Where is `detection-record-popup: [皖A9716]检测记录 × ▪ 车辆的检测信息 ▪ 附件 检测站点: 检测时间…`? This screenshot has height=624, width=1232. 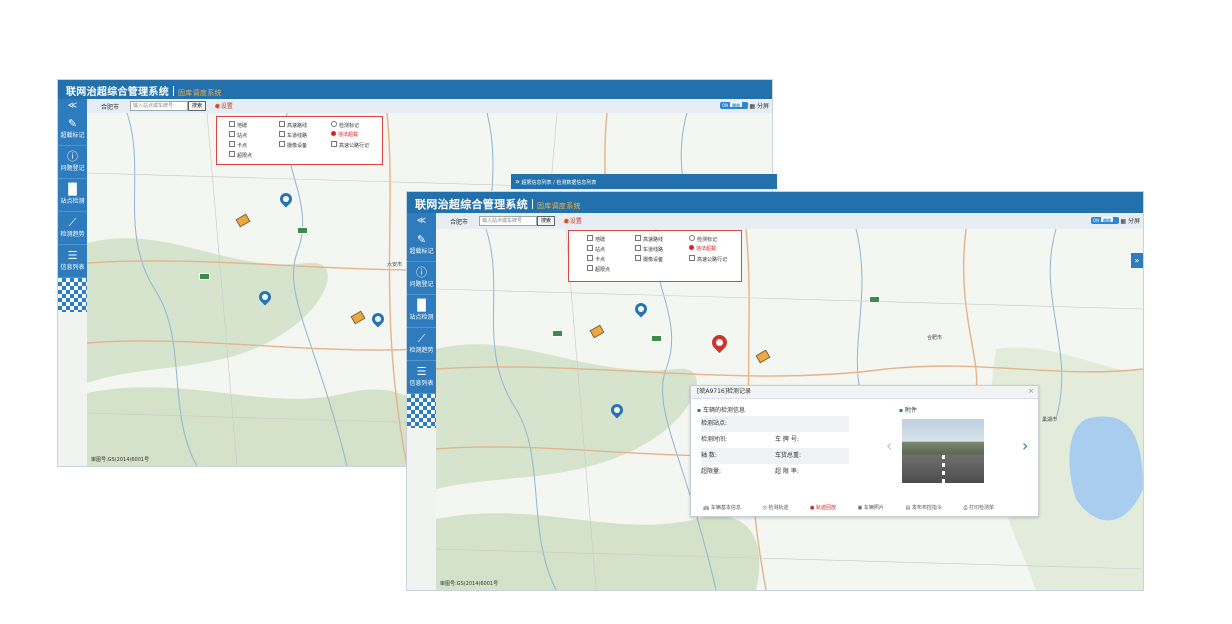 detection-record-popup: [皖A9716]检测记录 × ▪ 车辆的检测信息 ▪ 附件 检测站点: 检测时间… is located at coordinates (864, 451).